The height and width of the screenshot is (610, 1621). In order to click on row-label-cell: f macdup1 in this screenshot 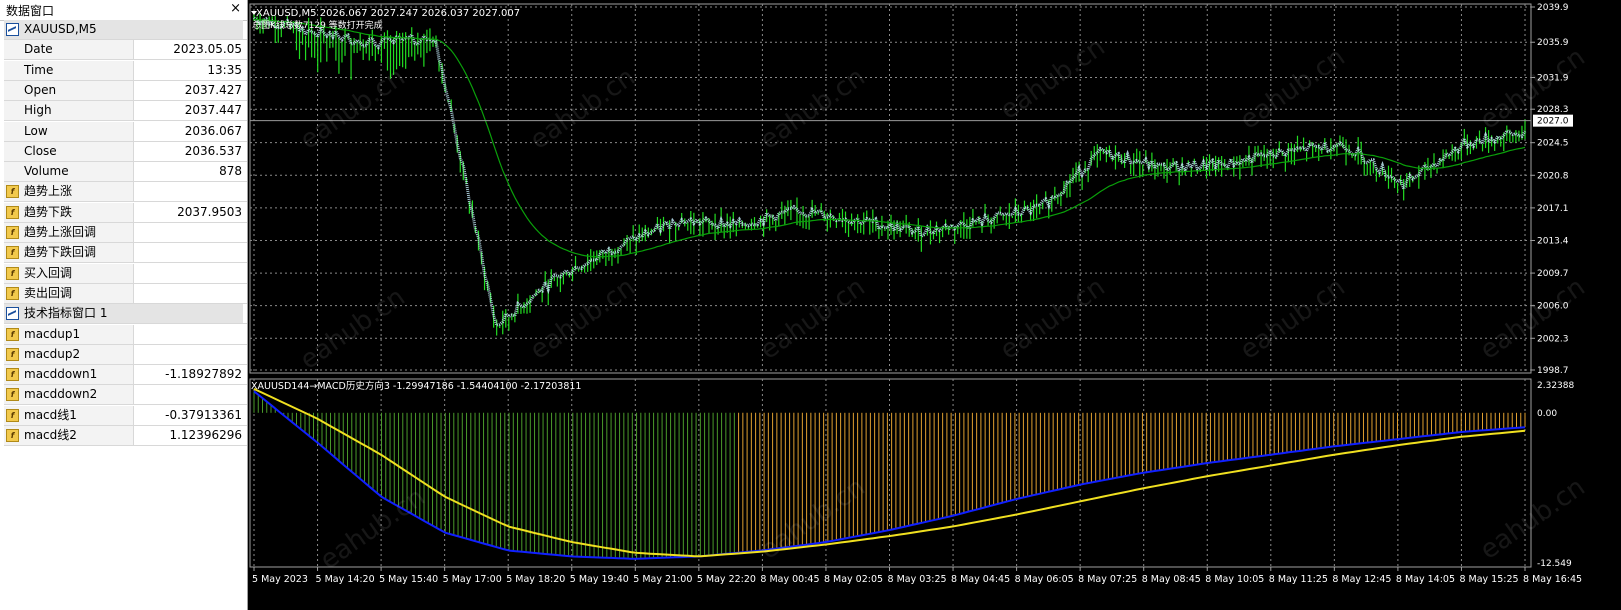, I will do `click(69, 334)`.